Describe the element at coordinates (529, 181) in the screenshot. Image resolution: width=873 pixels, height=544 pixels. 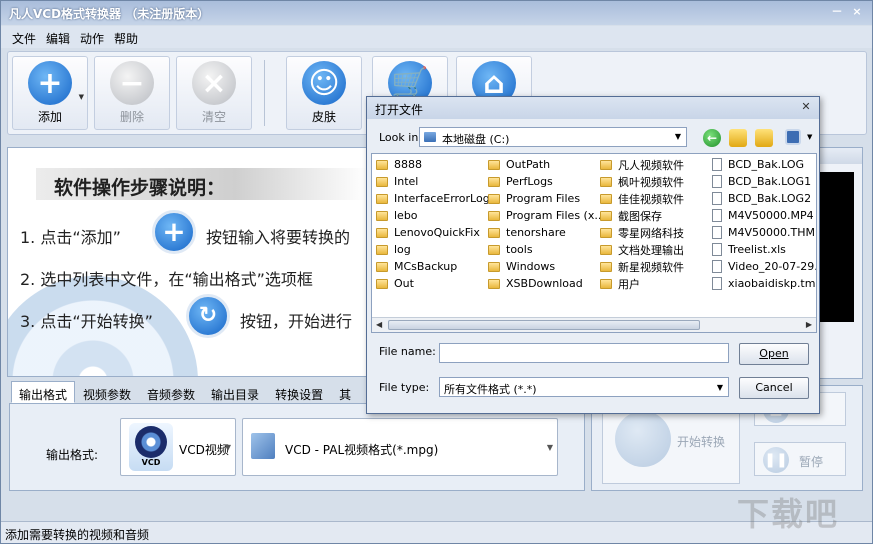
I see `item-label: PerfLogs` at that location.